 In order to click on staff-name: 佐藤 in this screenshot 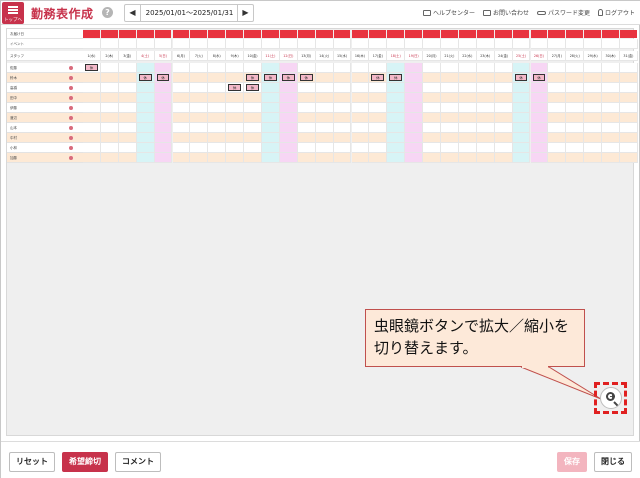, I will do `click(45, 68)`.